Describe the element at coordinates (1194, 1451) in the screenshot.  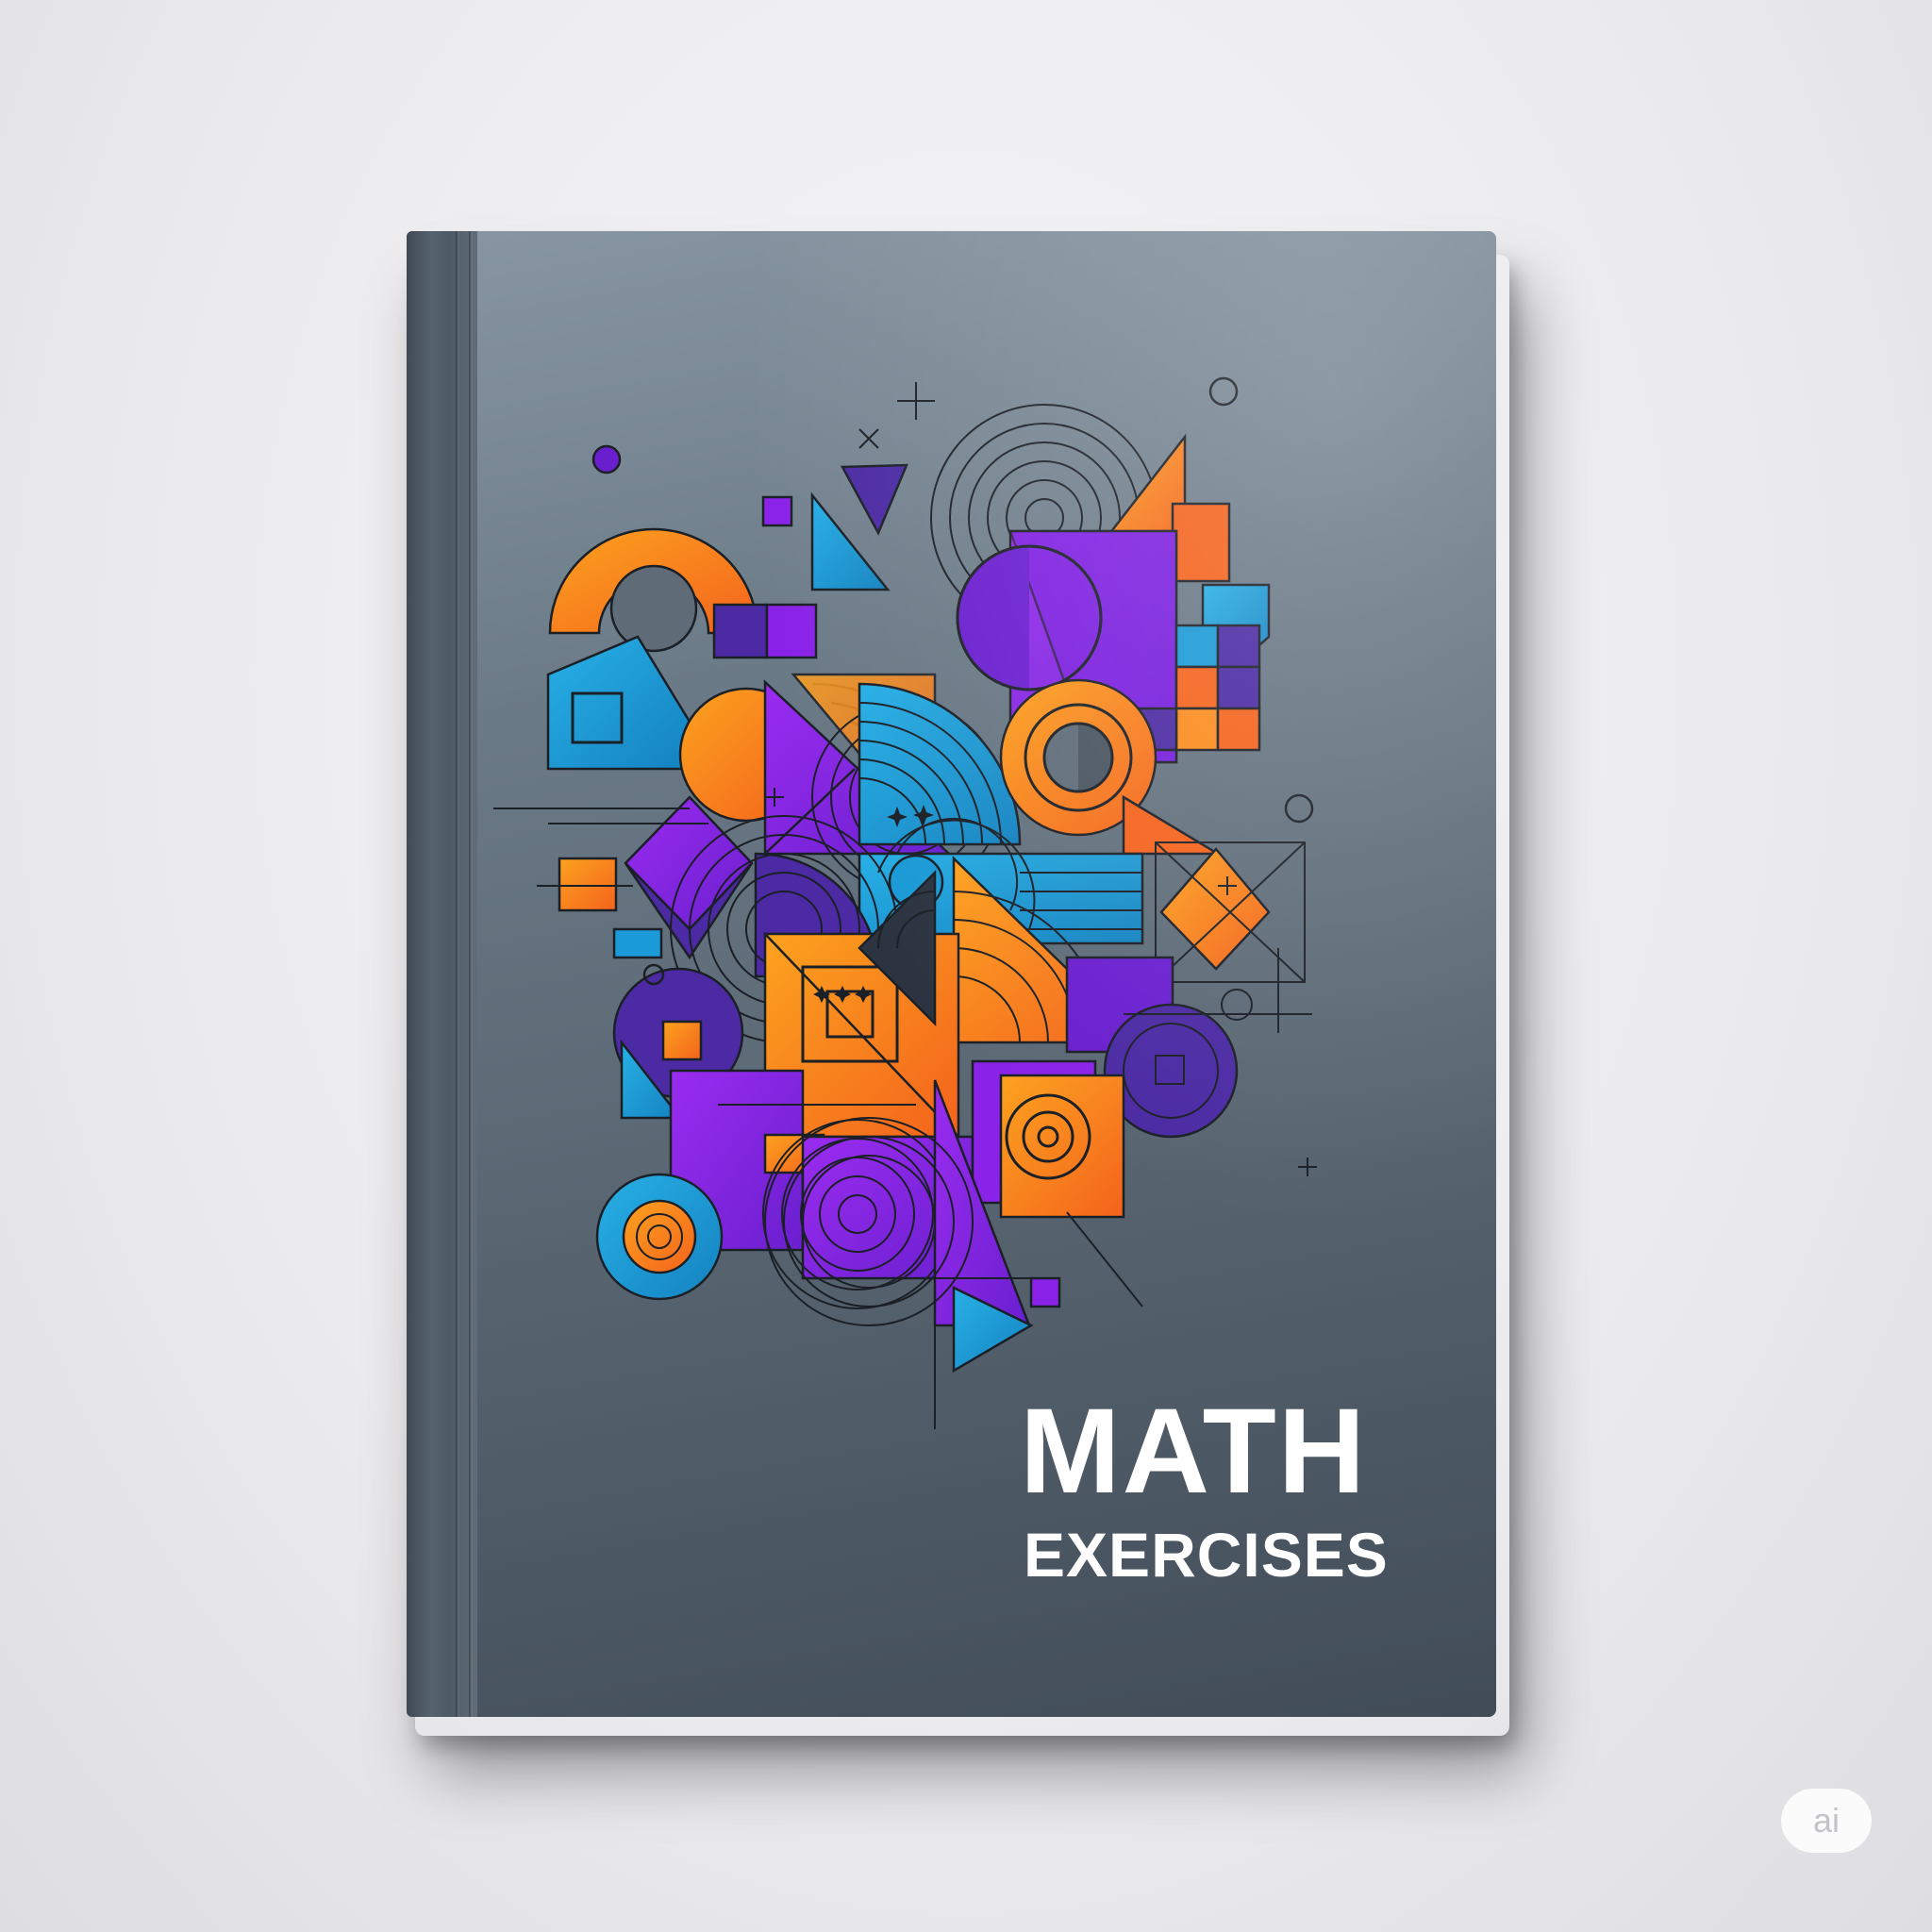
I see `book-title: MATH` at that location.